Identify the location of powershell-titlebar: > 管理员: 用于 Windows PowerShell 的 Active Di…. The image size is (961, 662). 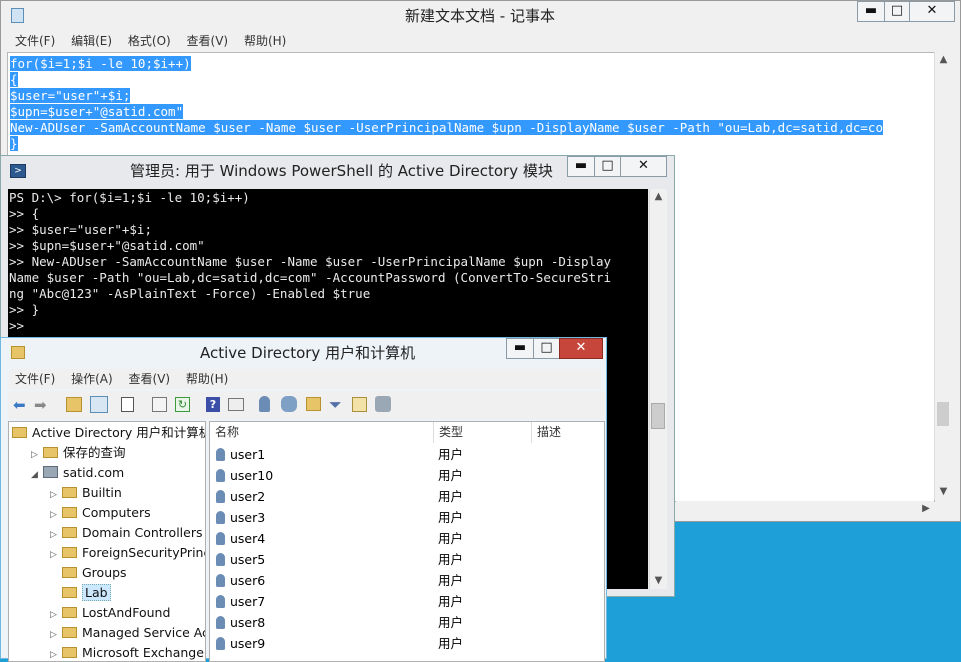
(337, 171).